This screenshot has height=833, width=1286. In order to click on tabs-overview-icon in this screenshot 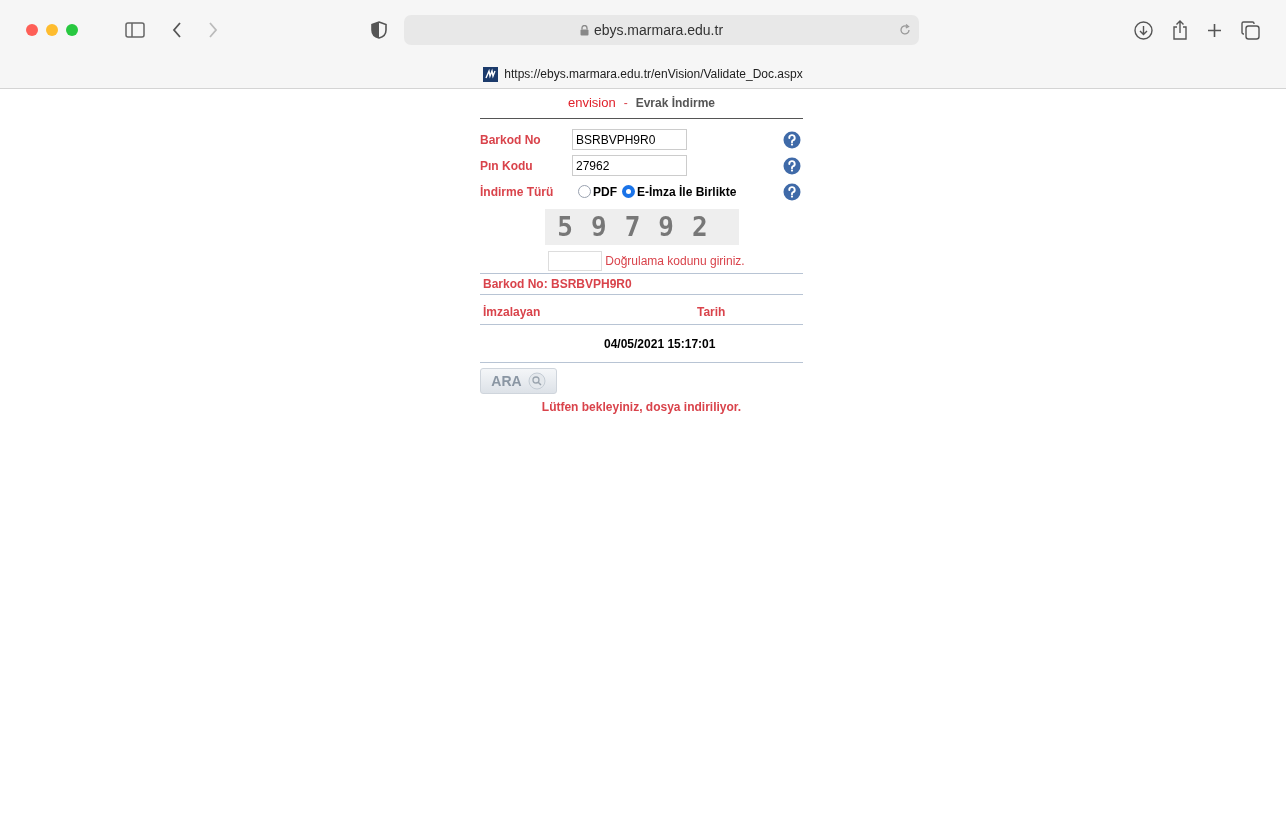, I will do `click(1250, 30)`.